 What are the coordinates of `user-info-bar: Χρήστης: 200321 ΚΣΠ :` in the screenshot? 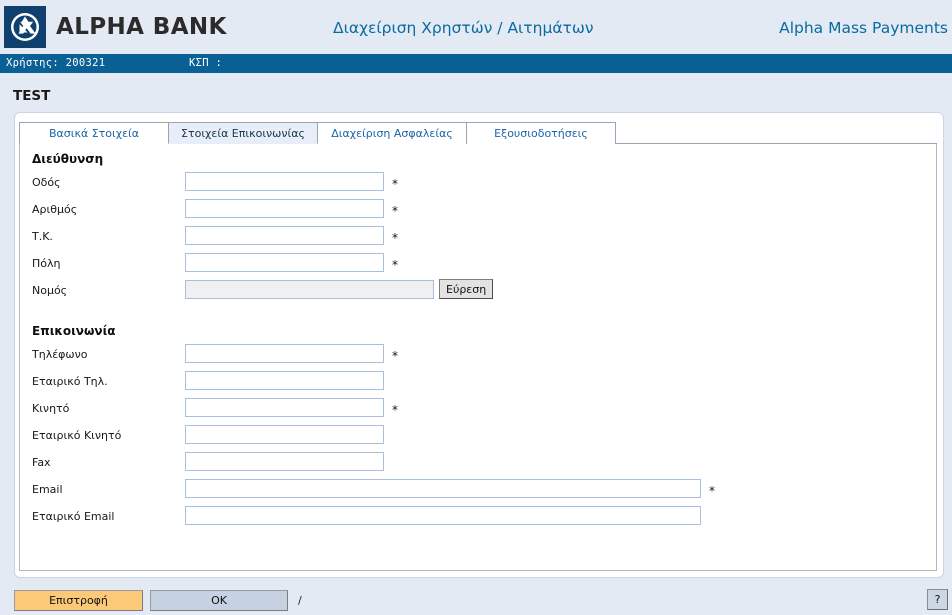 It's located at (476, 63).